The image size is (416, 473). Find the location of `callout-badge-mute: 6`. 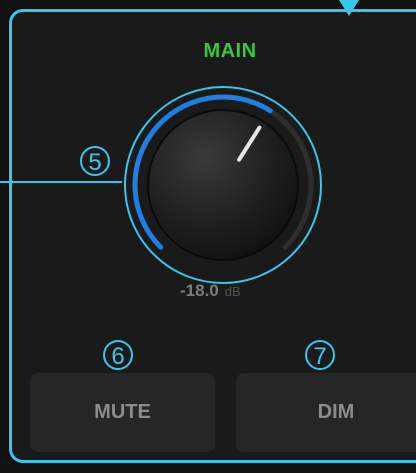

callout-badge-mute: 6 is located at coordinates (118, 355).